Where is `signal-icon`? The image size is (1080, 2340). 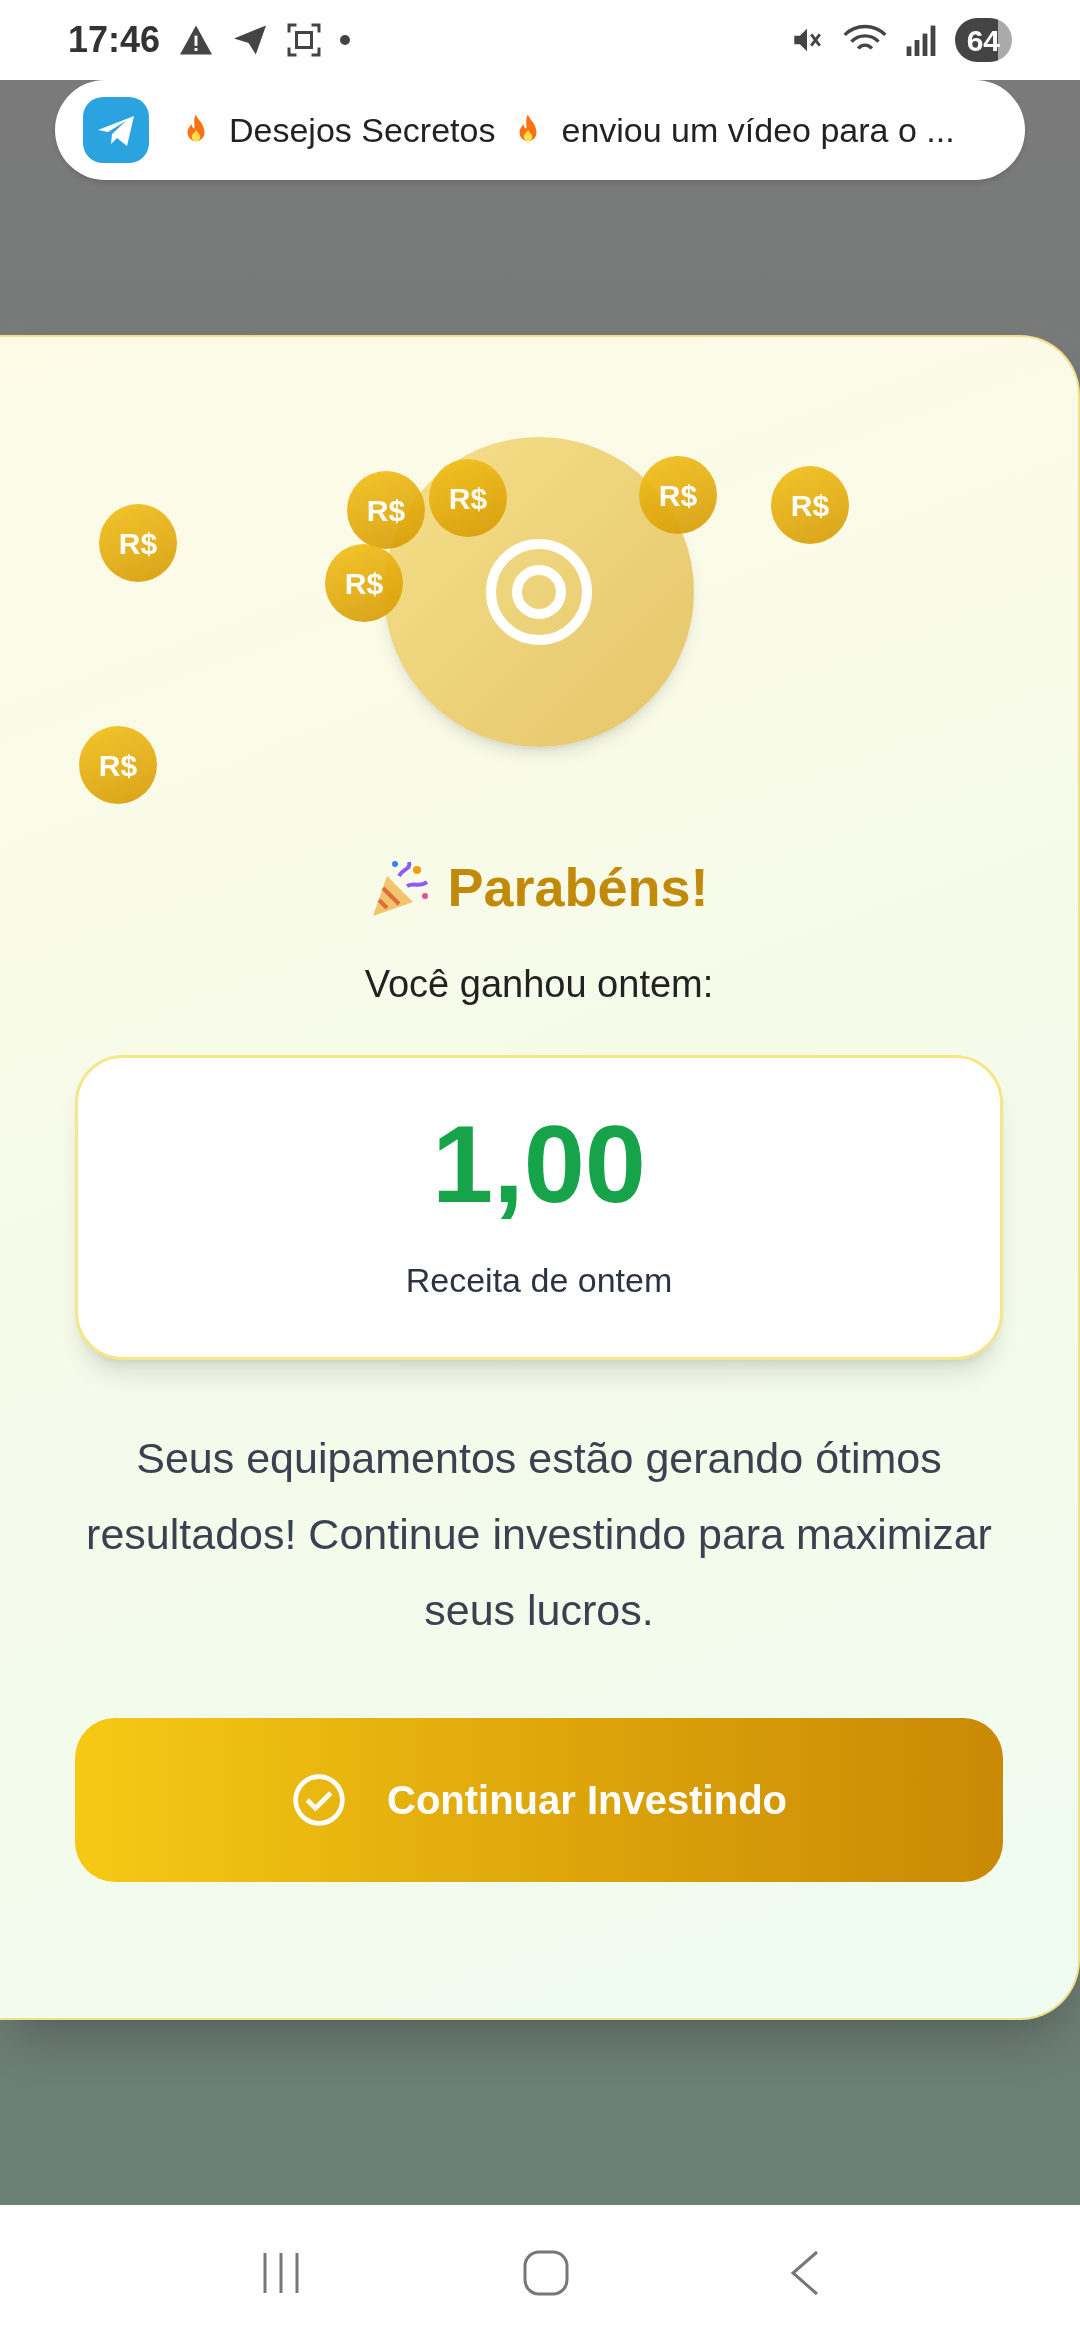 signal-icon is located at coordinates (920, 40).